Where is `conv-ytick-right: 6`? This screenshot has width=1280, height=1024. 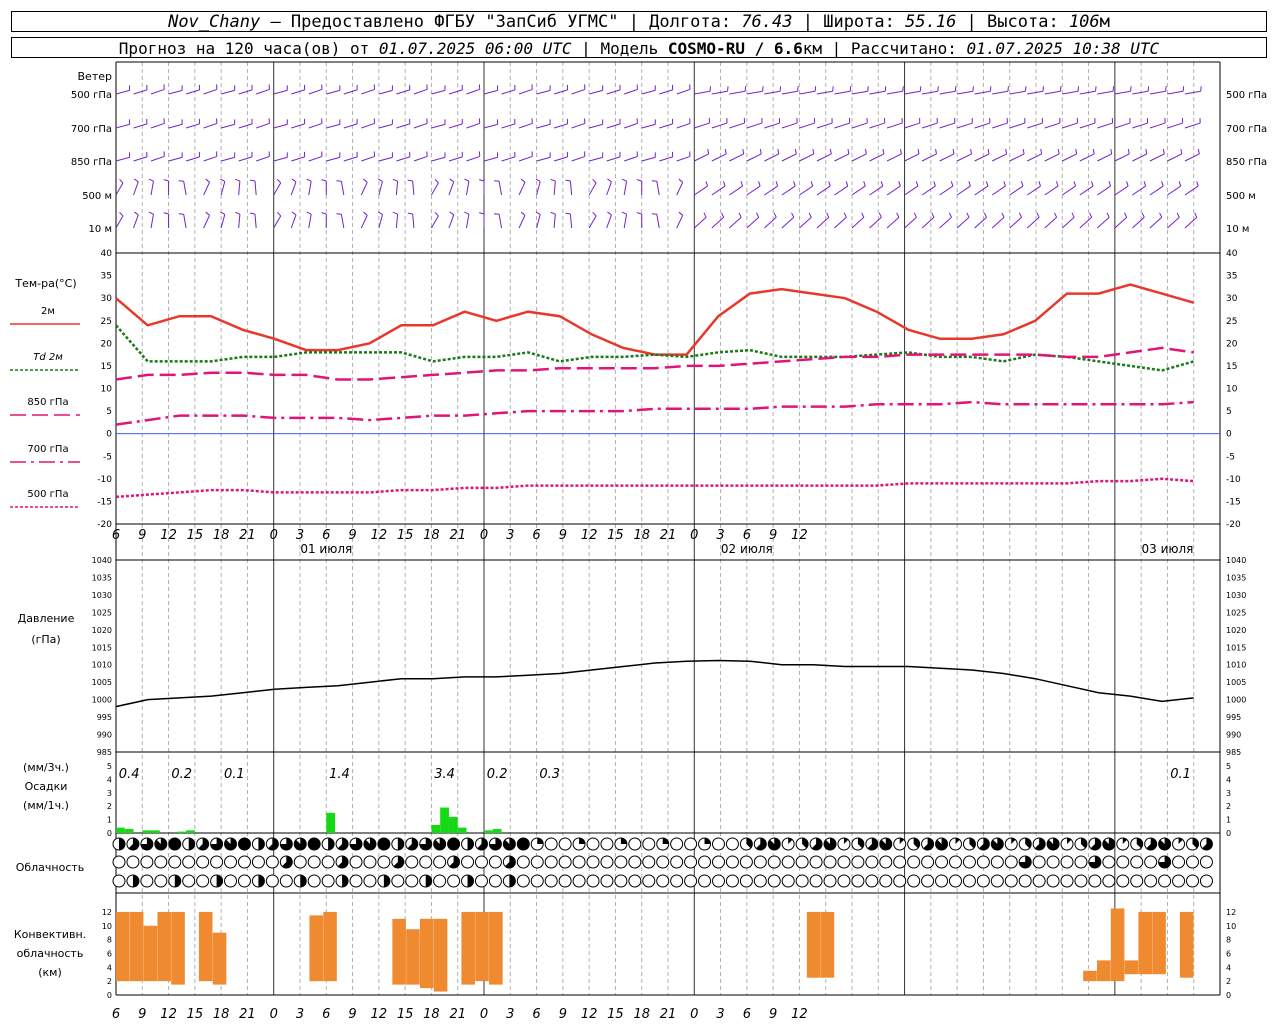
conv-ytick-right: 6 is located at coordinates (1228, 953).